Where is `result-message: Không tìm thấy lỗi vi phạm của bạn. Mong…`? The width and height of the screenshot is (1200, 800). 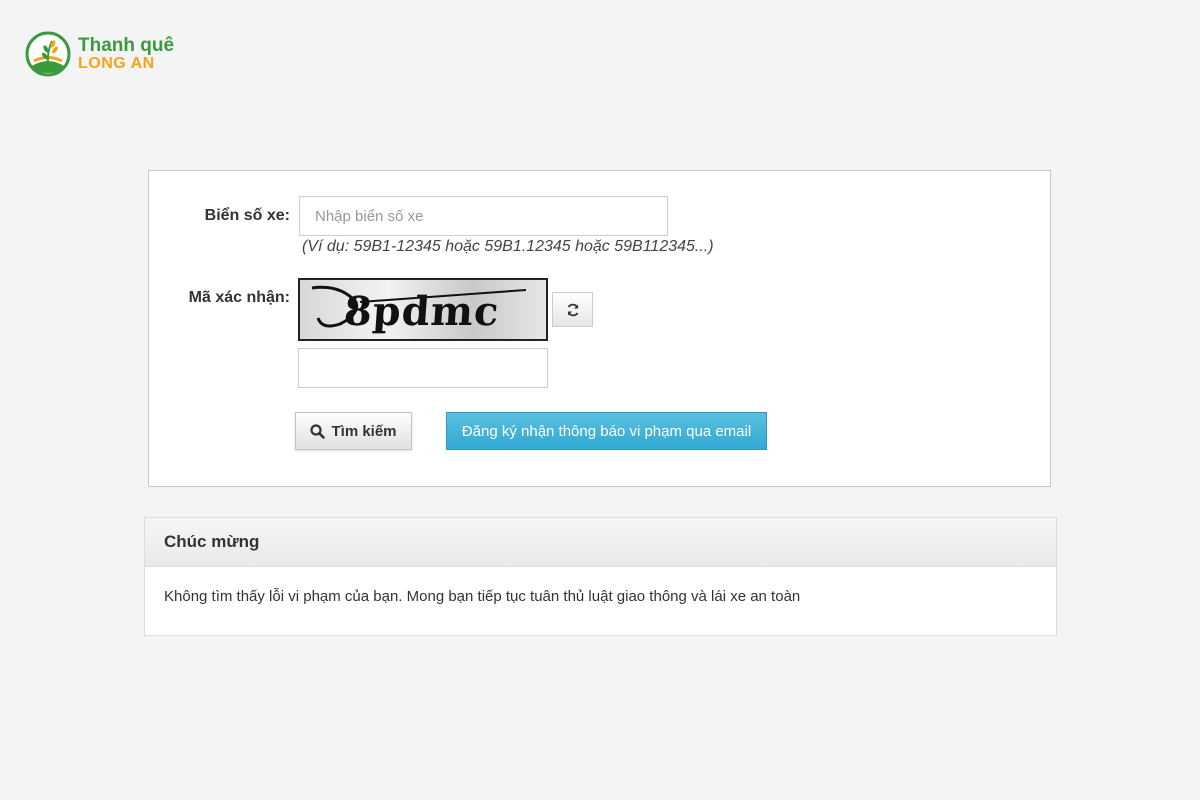
result-message: Không tìm thấy lỗi vi phạm của bạn. Mong… is located at coordinates (482, 596).